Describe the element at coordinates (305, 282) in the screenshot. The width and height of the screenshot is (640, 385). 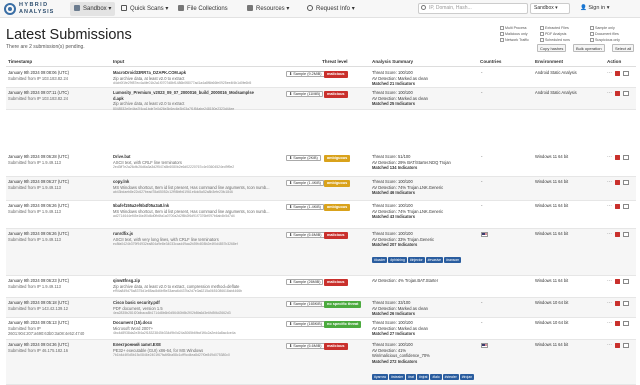
I see `download-sample-button: ⬇ Sample (26MiB)` at that location.